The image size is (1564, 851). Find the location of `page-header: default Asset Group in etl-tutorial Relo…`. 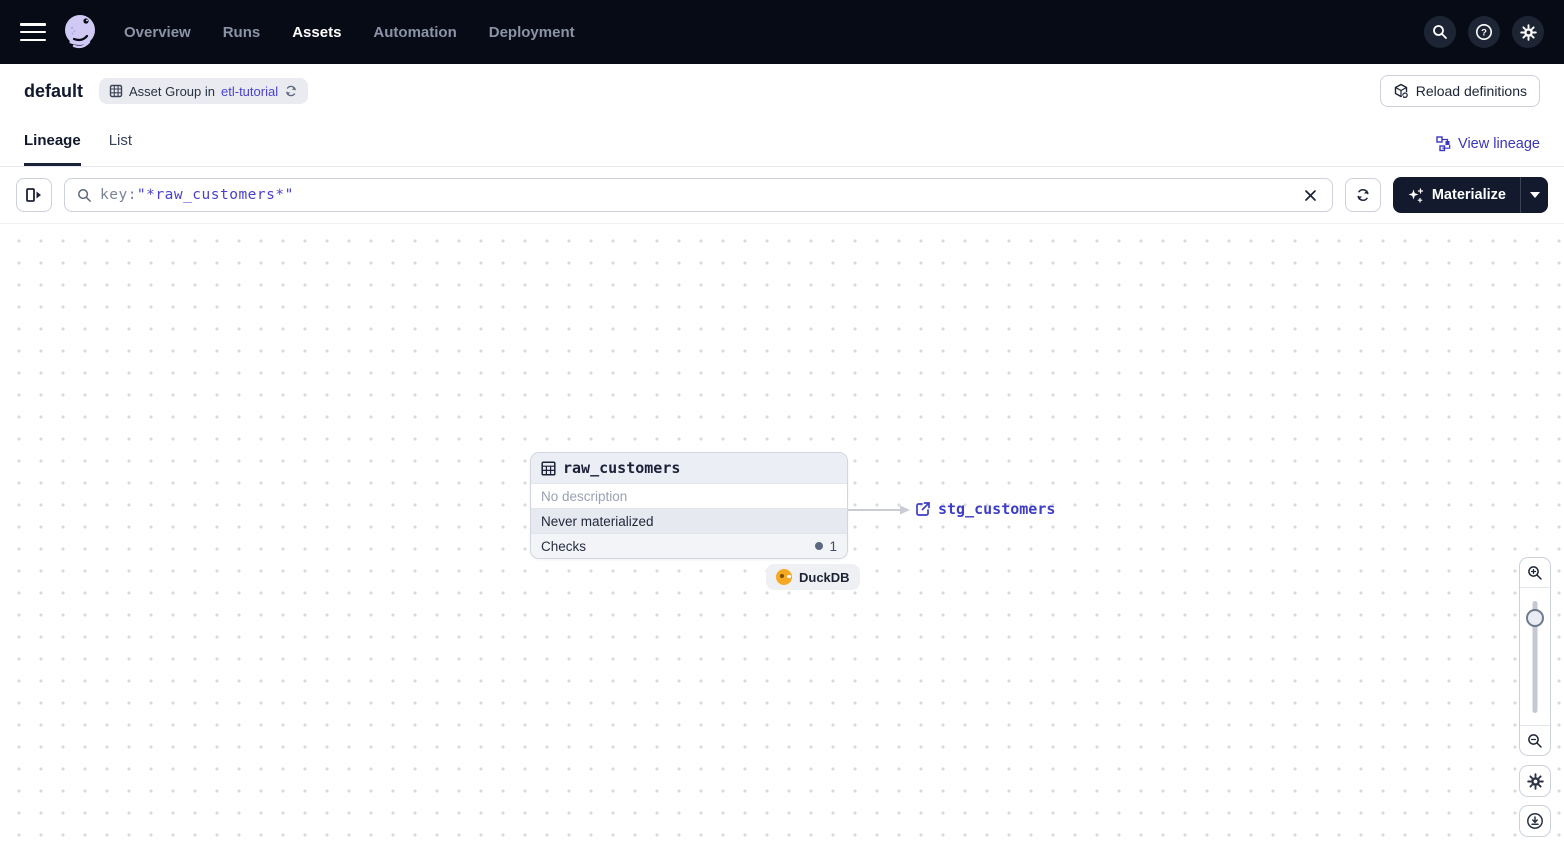

page-header: default Asset Group in etl-tutorial Relo… is located at coordinates (782, 91).